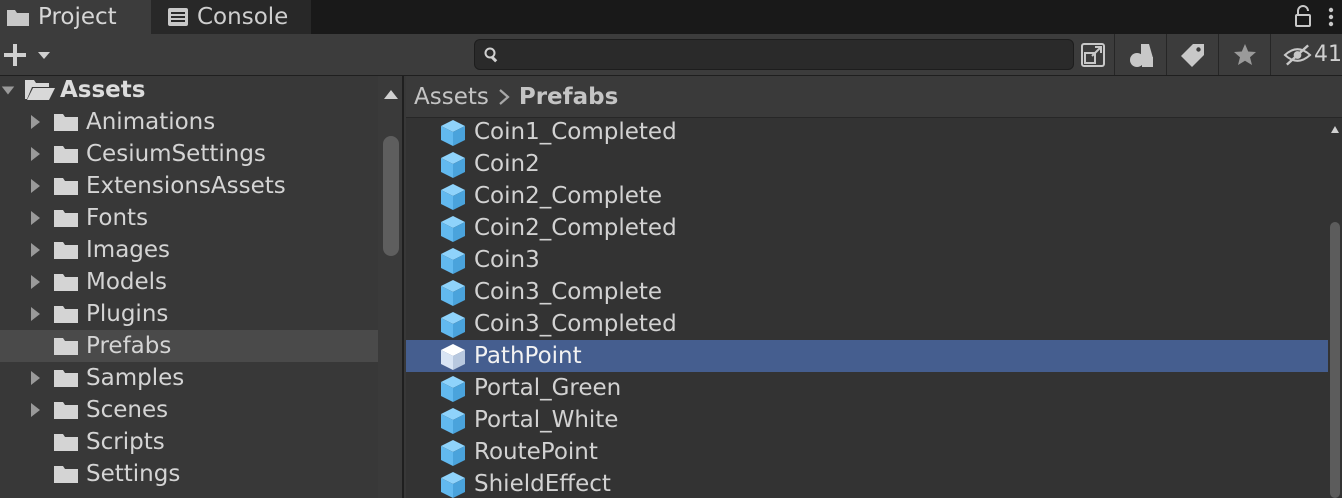  Describe the element at coordinates (133, 474) in the screenshot. I see `tree-item-label: Settings` at that location.